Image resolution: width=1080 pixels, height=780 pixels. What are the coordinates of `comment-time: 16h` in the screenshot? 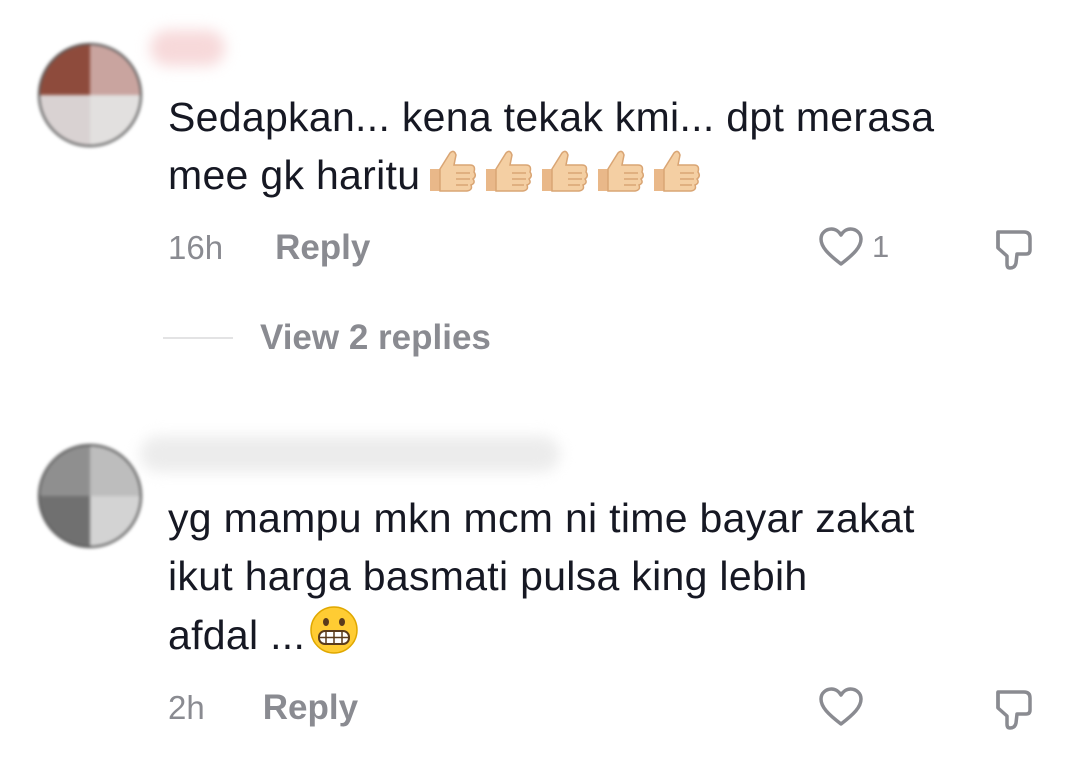 It's located at (196, 247).